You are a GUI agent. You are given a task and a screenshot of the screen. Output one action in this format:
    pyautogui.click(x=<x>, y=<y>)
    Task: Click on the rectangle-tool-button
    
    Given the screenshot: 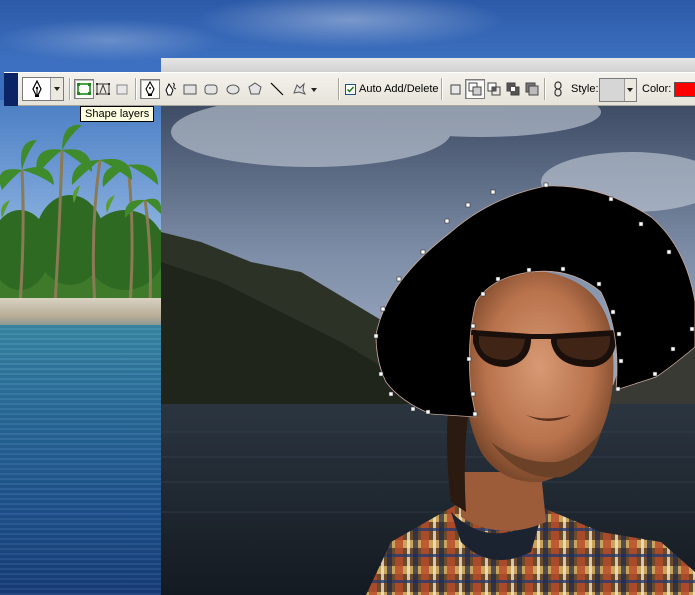 What is the action you would take?
    pyautogui.click(x=190, y=89)
    